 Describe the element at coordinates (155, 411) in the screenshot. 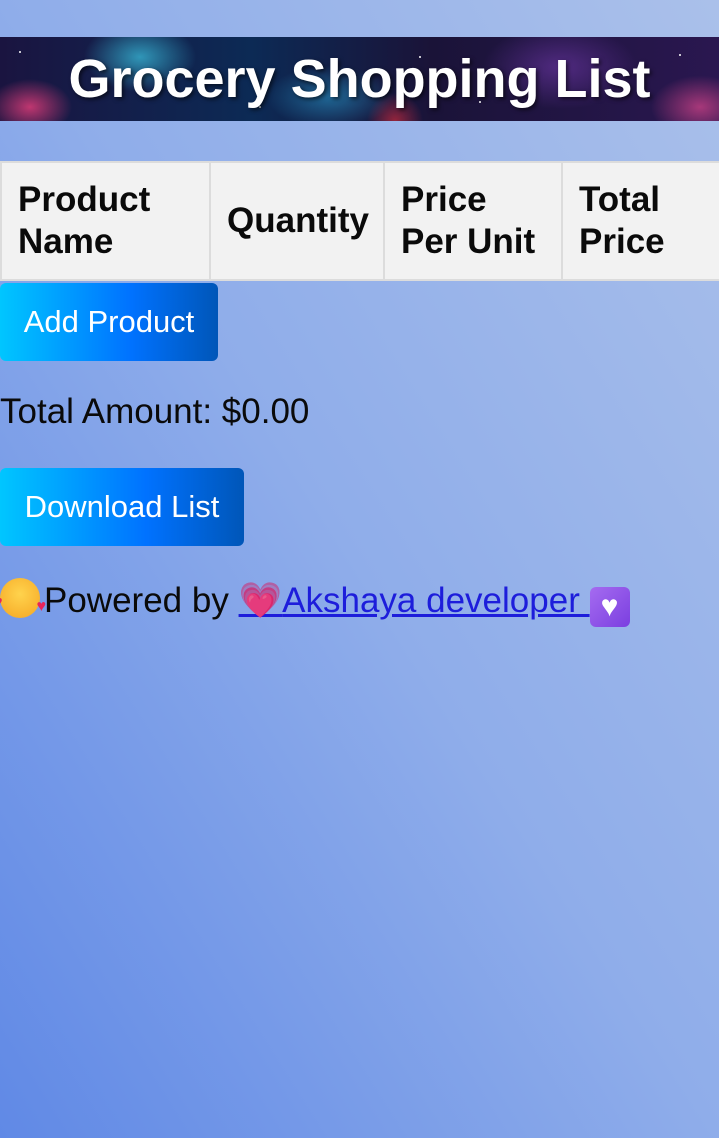

I see `total-amount: Total Amount: $0.00` at that location.